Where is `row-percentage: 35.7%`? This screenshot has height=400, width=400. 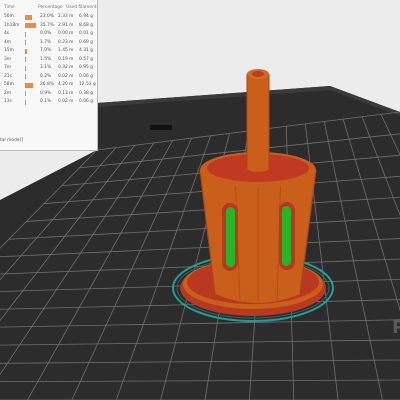
row-percentage: 35.7% is located at coordinates (47, 25).